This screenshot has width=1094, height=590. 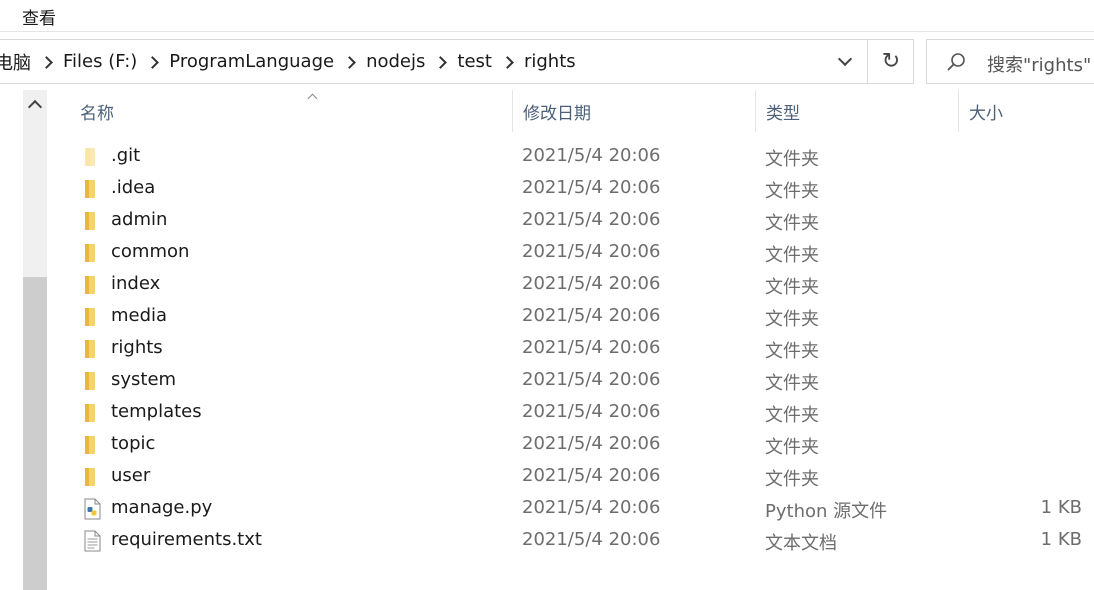 What do you see at coordinates (986, 113) in the screenshot?
I see `column-size-label: 大小` at bounding box center [986, 113].